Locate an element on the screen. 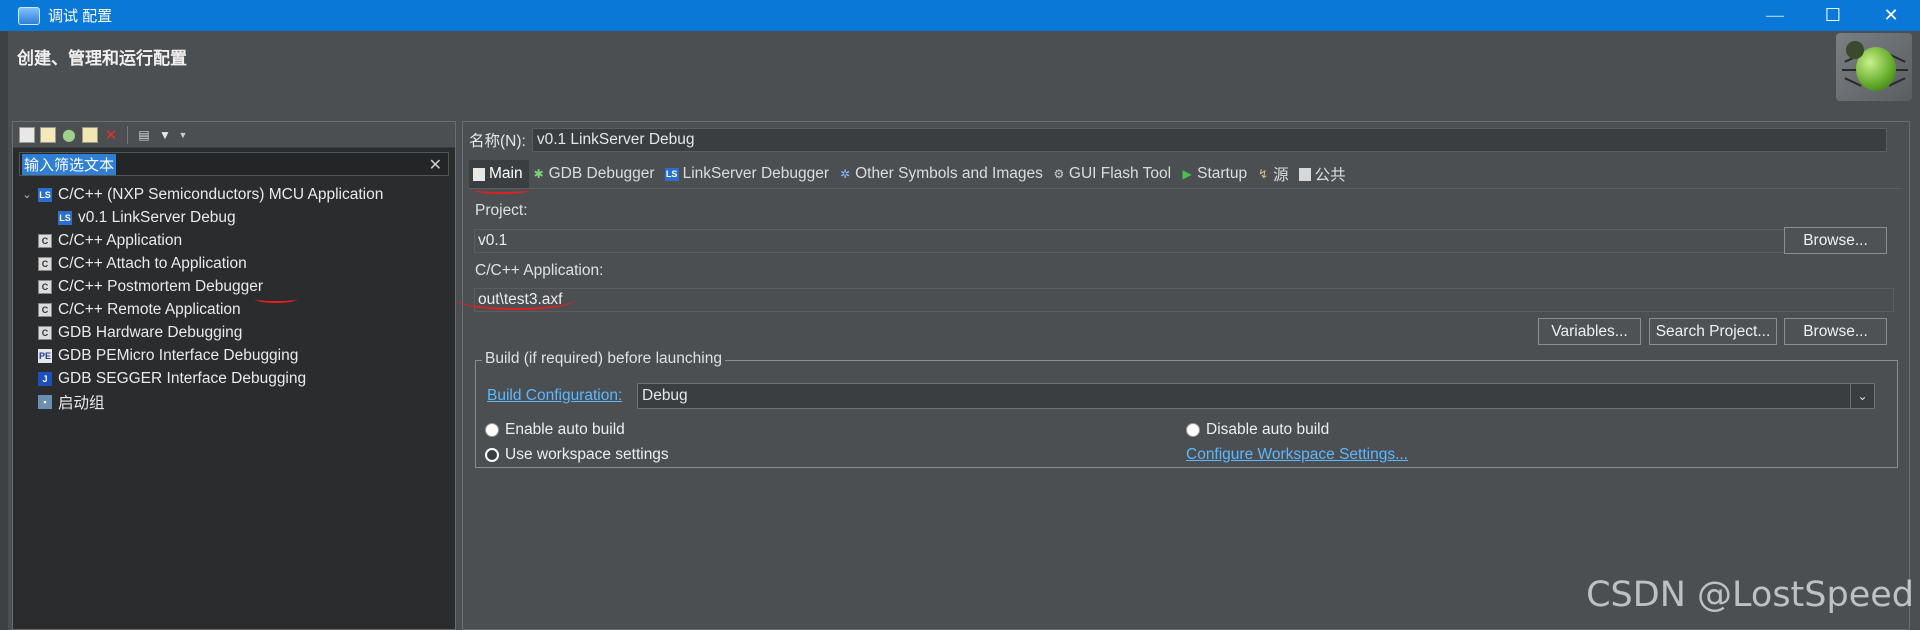 This screenshot has height=630, width=1920. tab-source: ↯ 源 is located at coordinates (1274, 174).